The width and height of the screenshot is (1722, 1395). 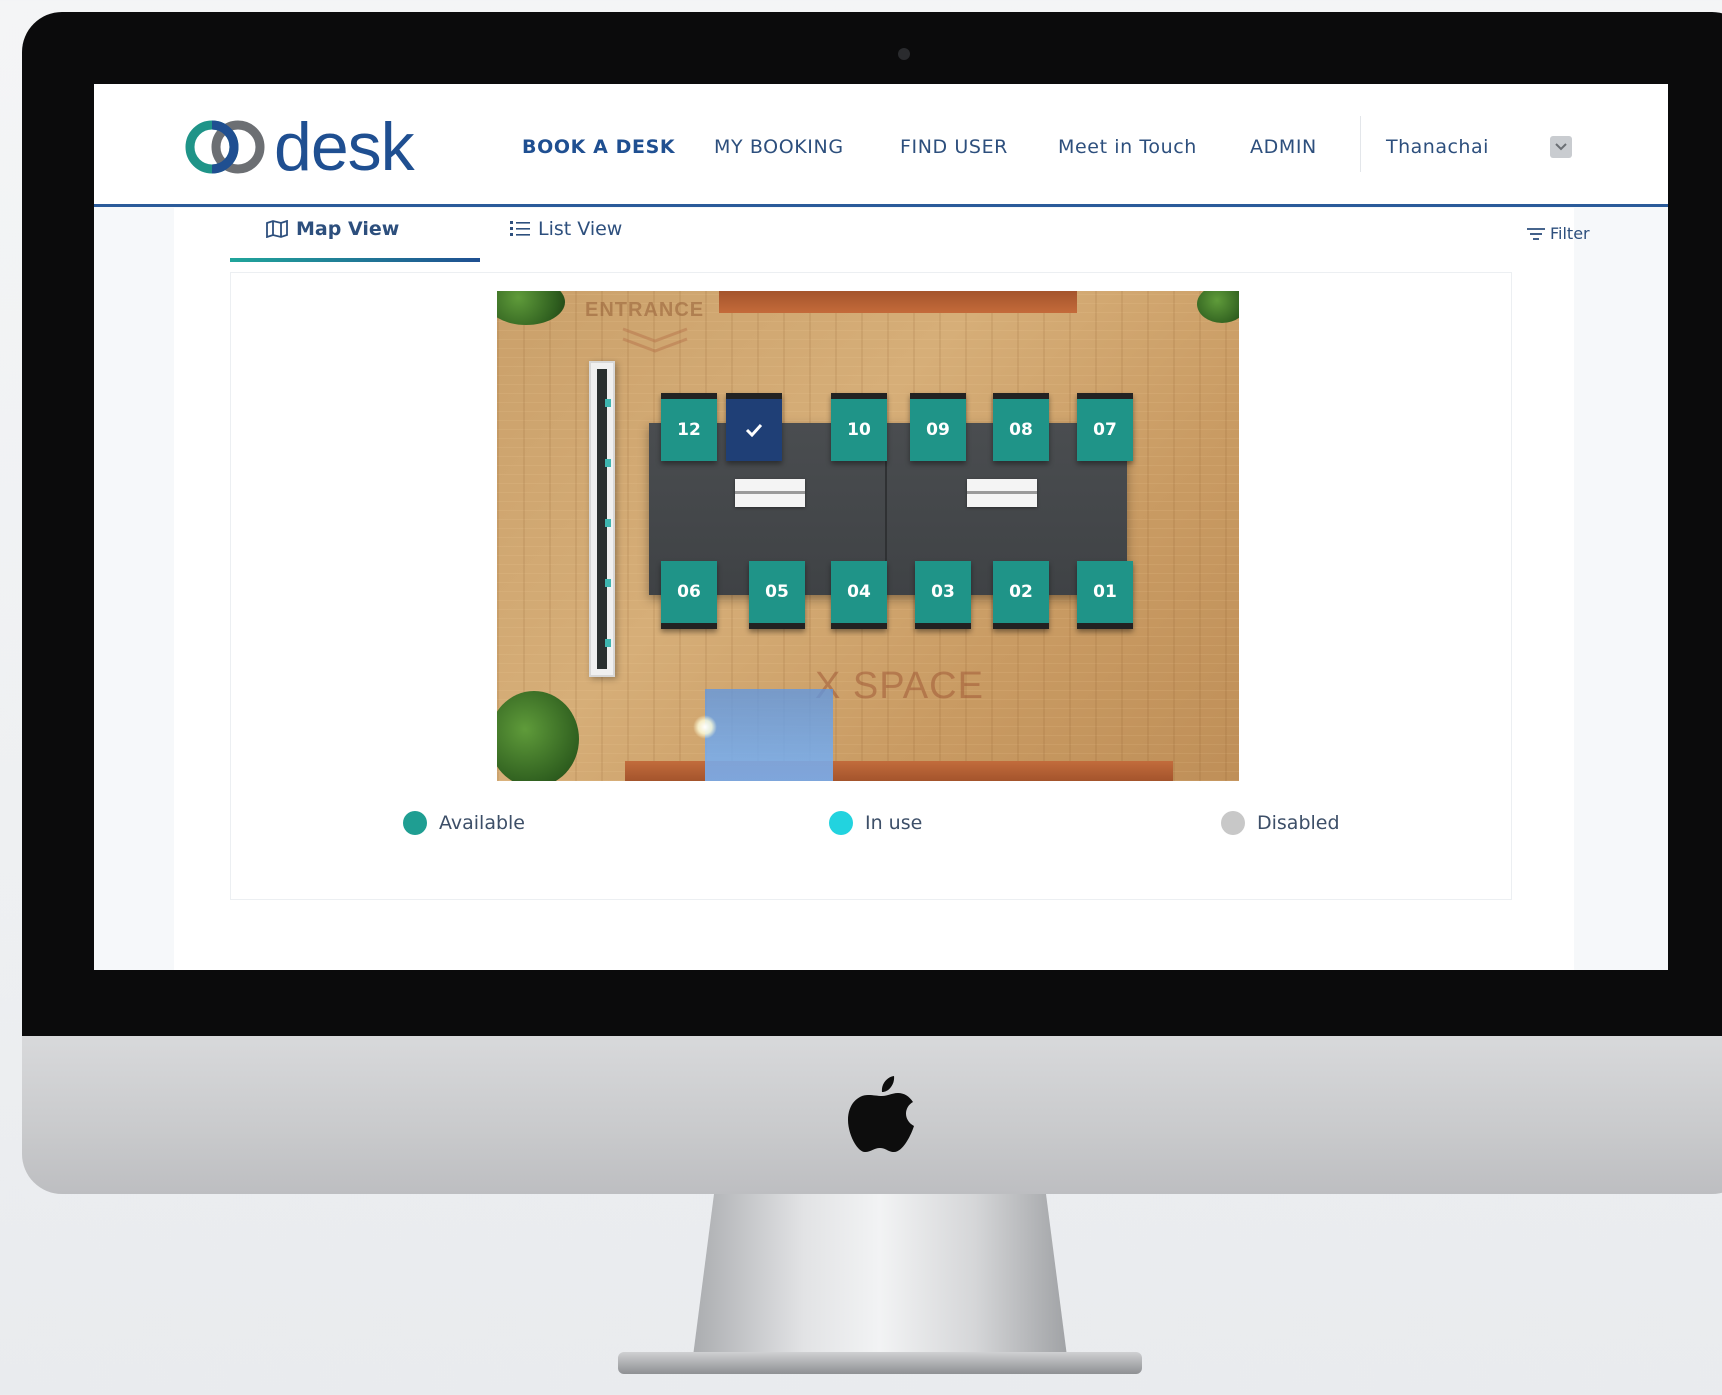 What do you see at coordinates (754, 430) in the screenshot?
I see `check-icon` at bounding box center [754, 430].